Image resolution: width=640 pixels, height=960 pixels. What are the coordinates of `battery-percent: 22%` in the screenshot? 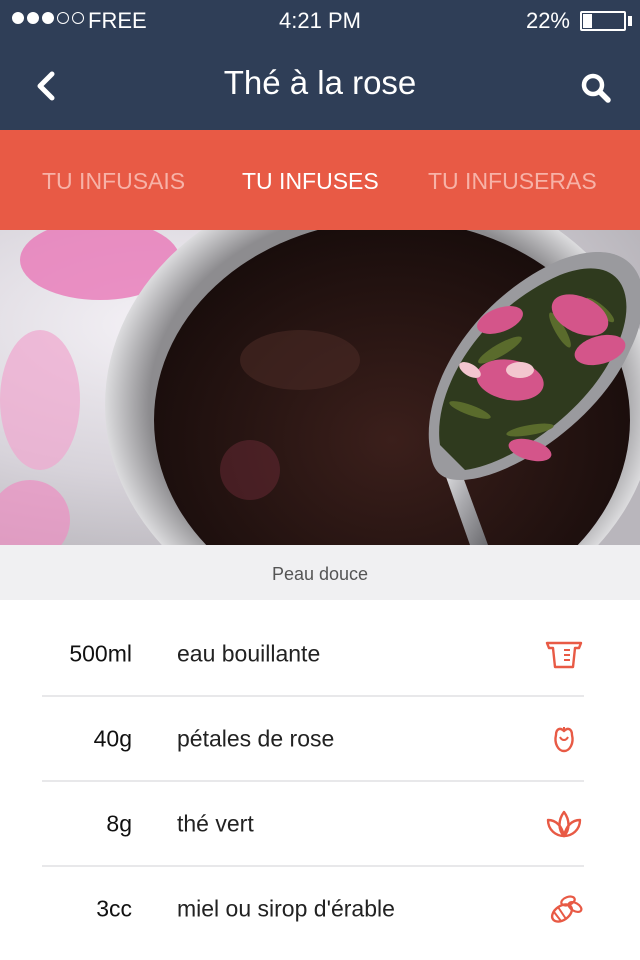 It's located at (547, 20).